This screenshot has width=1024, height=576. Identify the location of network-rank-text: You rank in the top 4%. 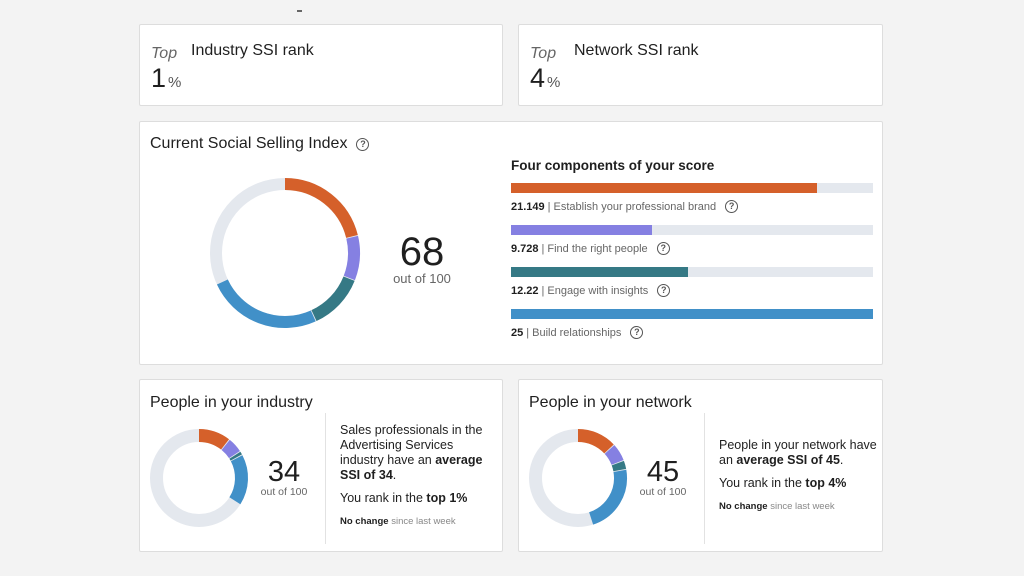
(799, 483).